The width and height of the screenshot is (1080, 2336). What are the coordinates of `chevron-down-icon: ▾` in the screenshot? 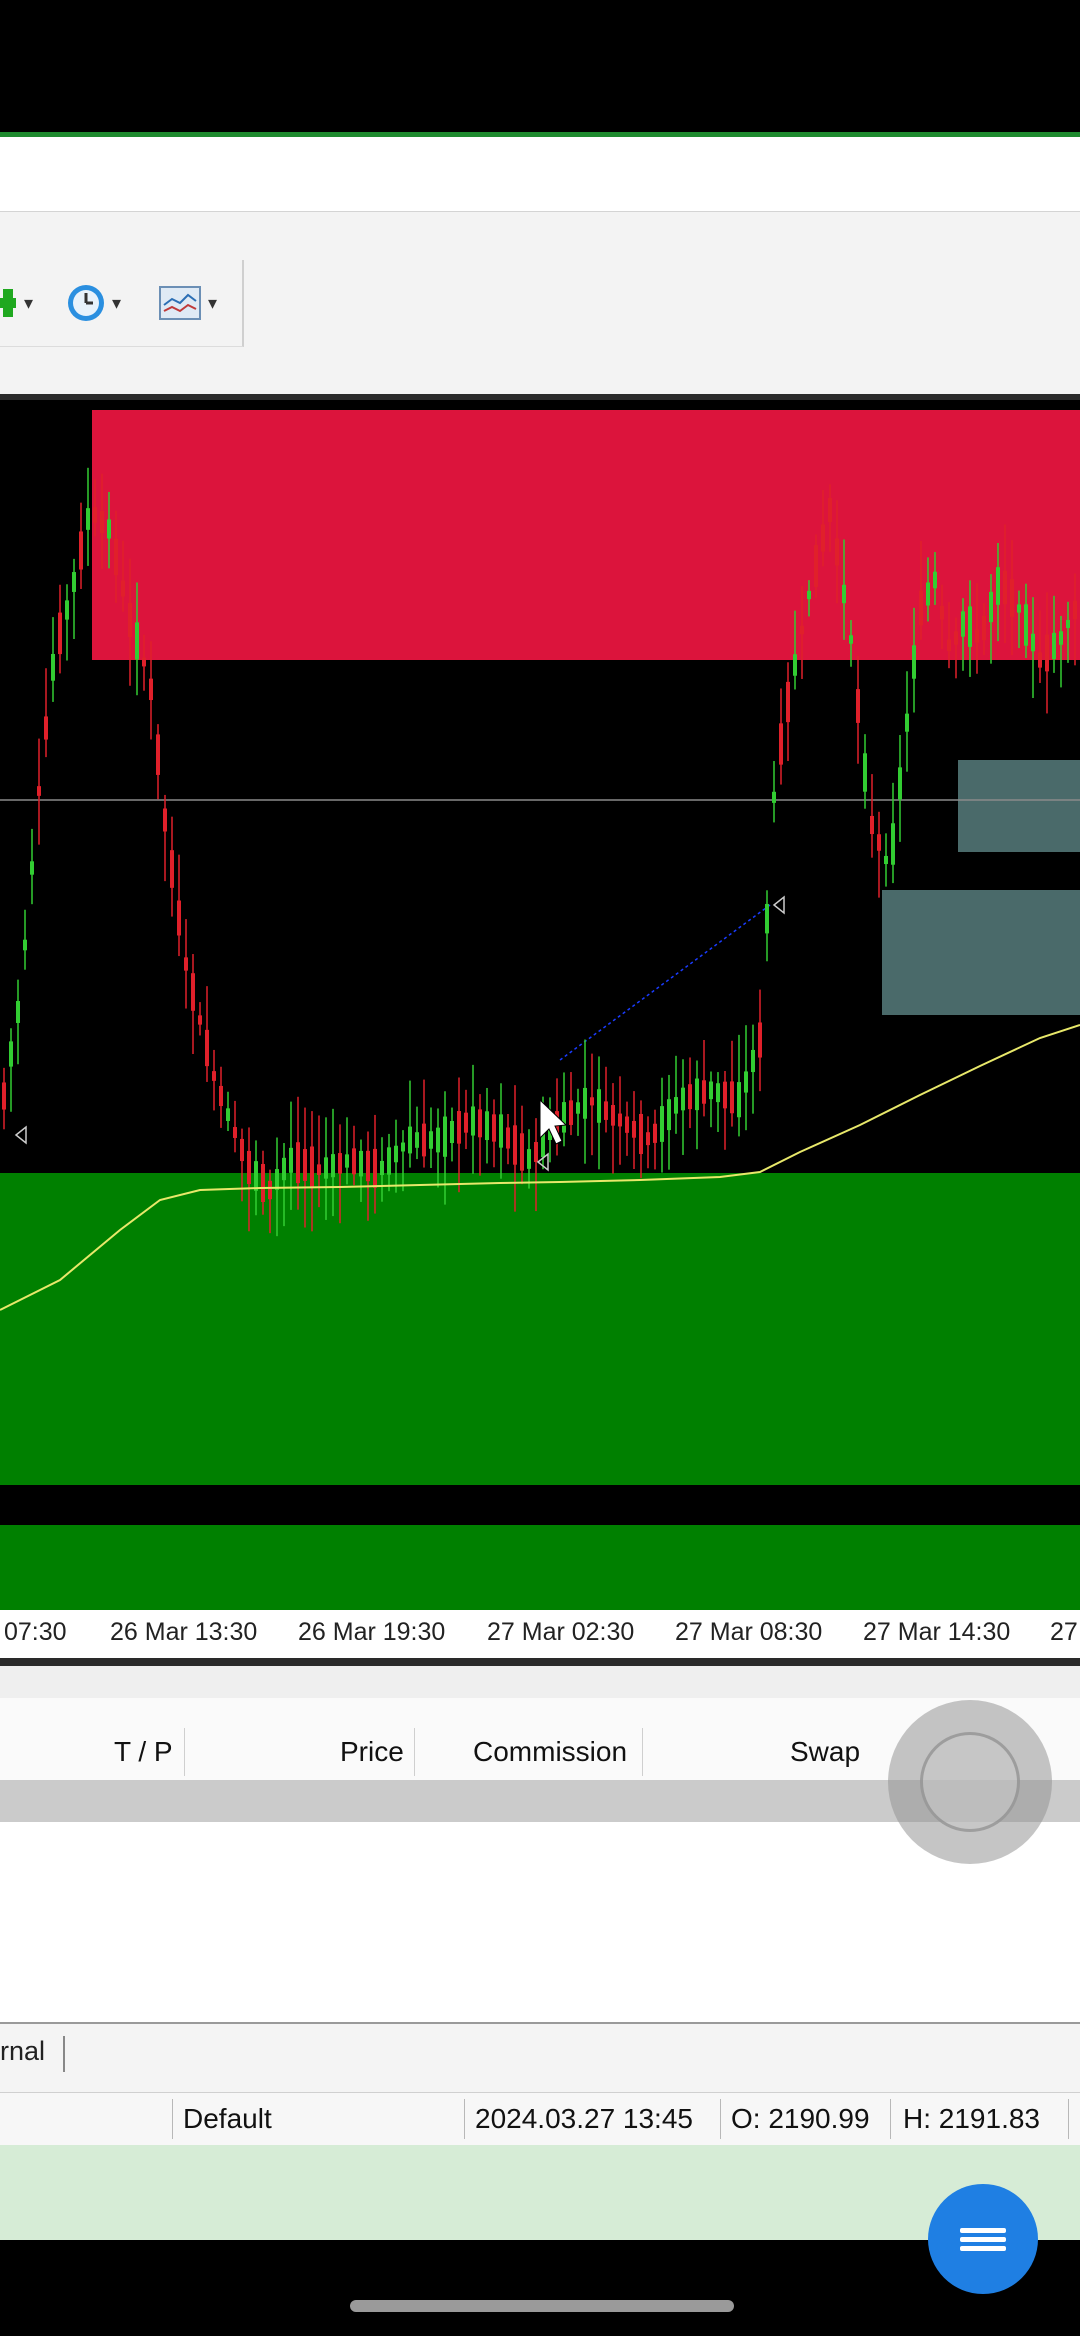 It's located at (213, 302).